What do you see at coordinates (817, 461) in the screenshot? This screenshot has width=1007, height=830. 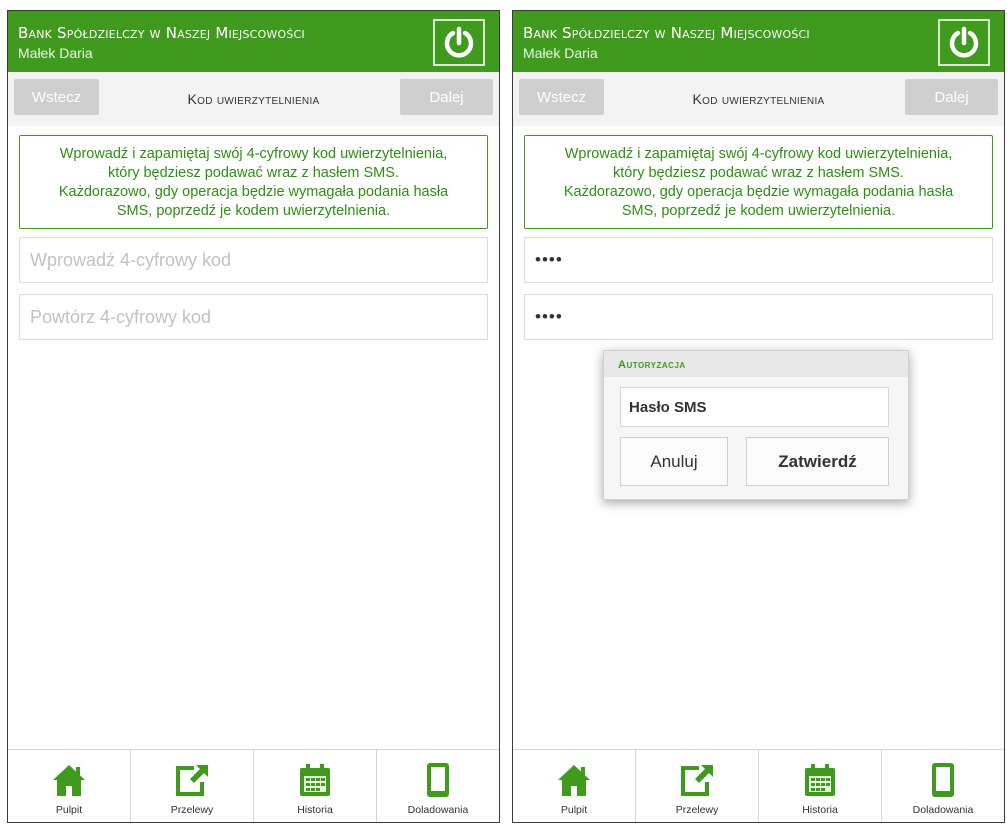 I see `confirm-button: Zatwierdź` at bounding box center [817, 461].